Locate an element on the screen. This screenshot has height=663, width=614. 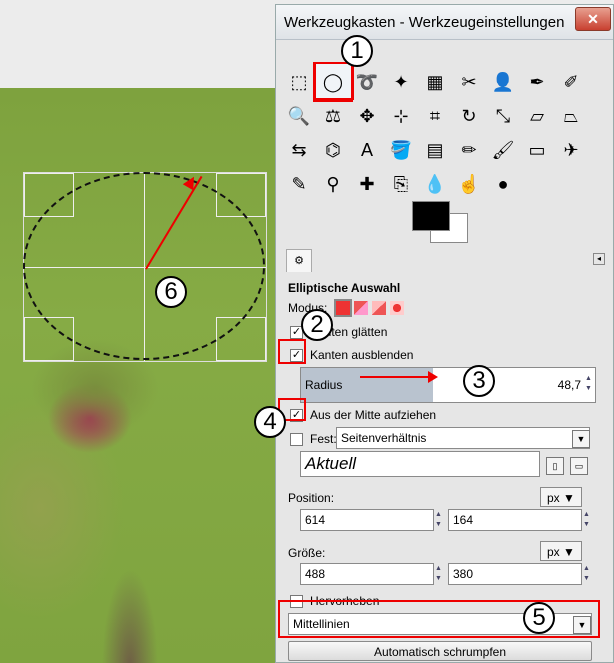
aspect-value: Aktuell is located at coordinates (331, 463).